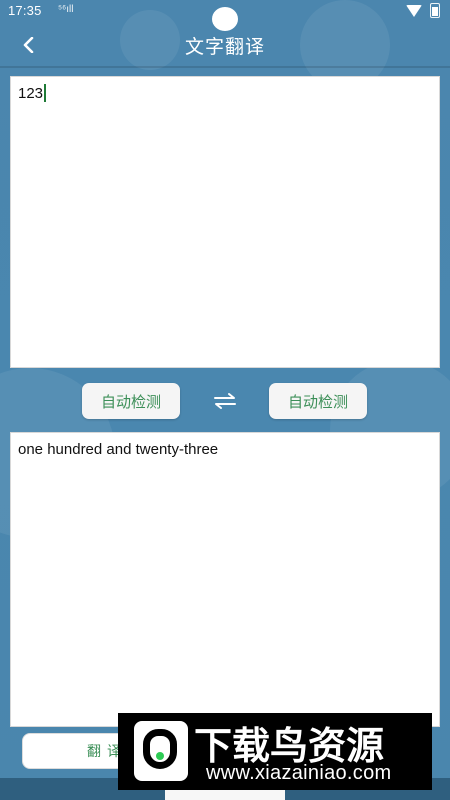 The height and width of the screenshot is (800, 450). I want to click on watermark-overlay: 下载鸟资源 www.xiazainiao.com, so click(275, 751).